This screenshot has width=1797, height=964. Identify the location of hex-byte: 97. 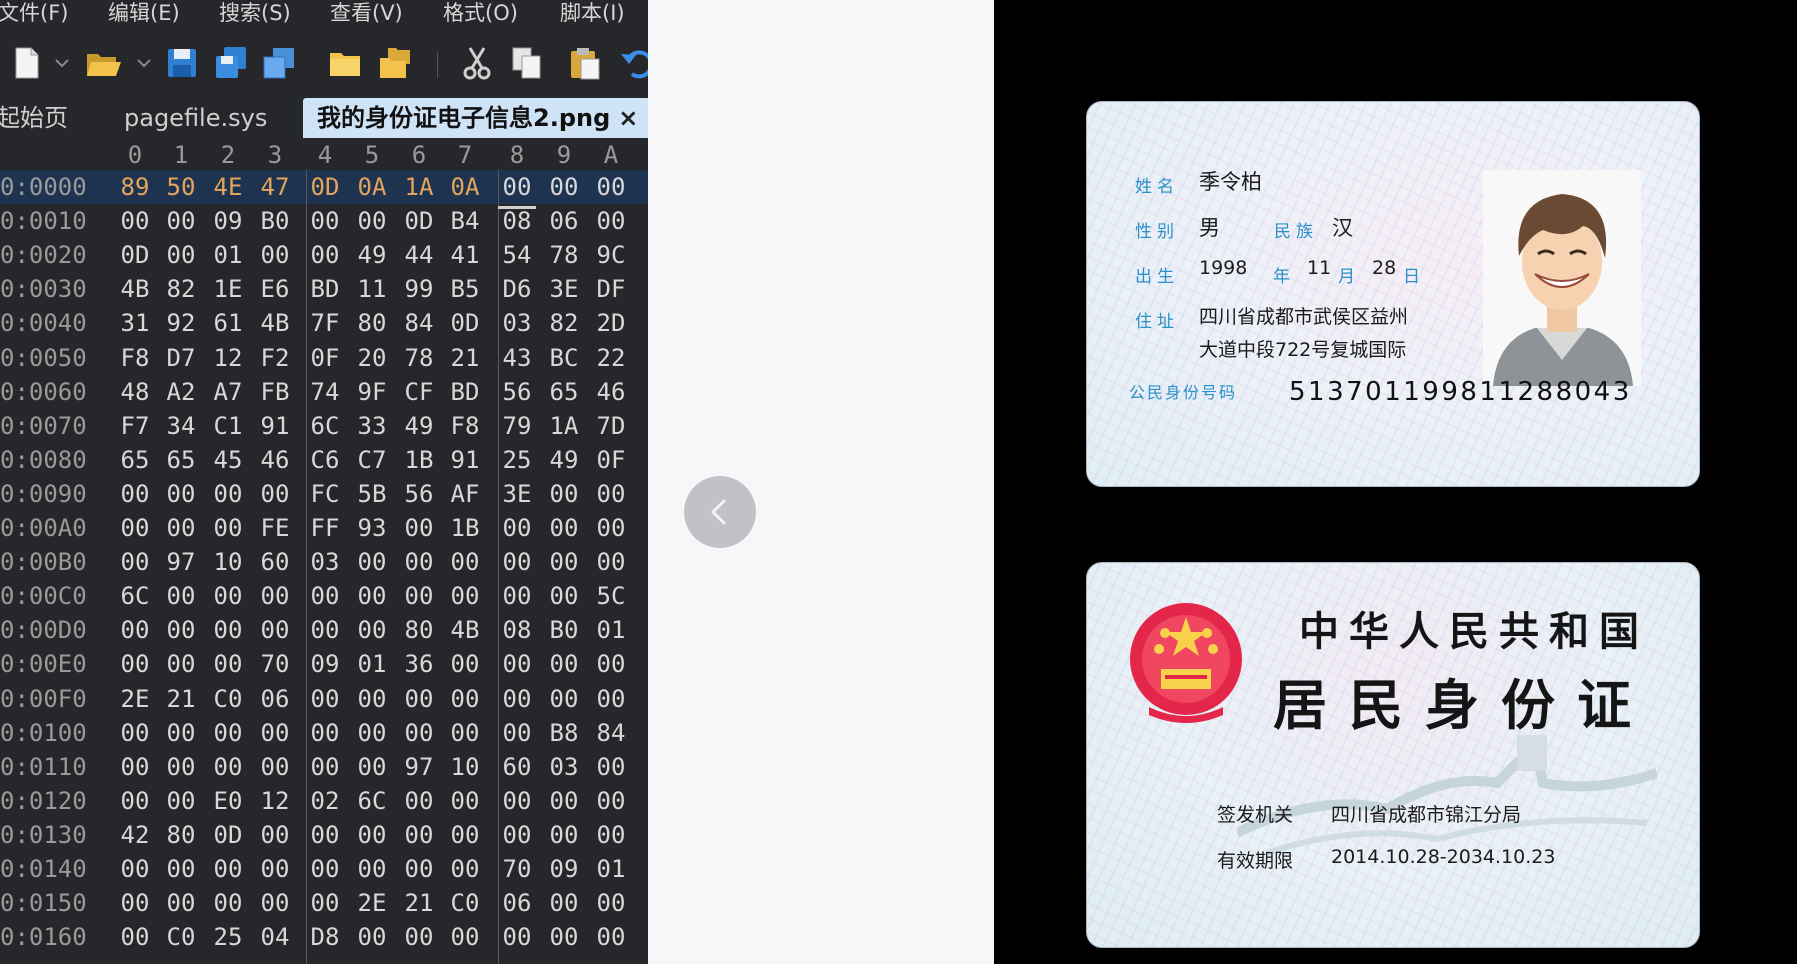
(181, 562).